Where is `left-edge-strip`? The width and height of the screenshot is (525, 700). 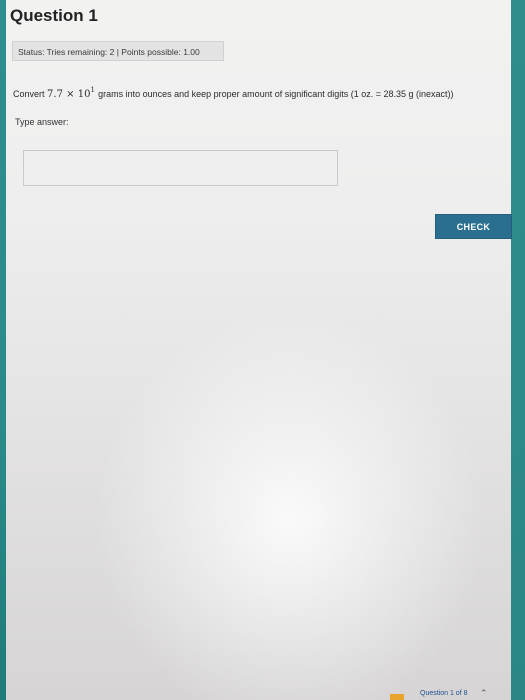 left-edge-strip is located at coordinates (3, 350).